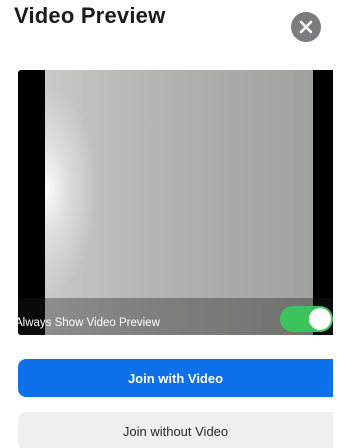 The image size is (337, 448). Describe the element at coordinates (175, 430) in the screenshot. I see `join-without-video-button: Join without Video` at that location.